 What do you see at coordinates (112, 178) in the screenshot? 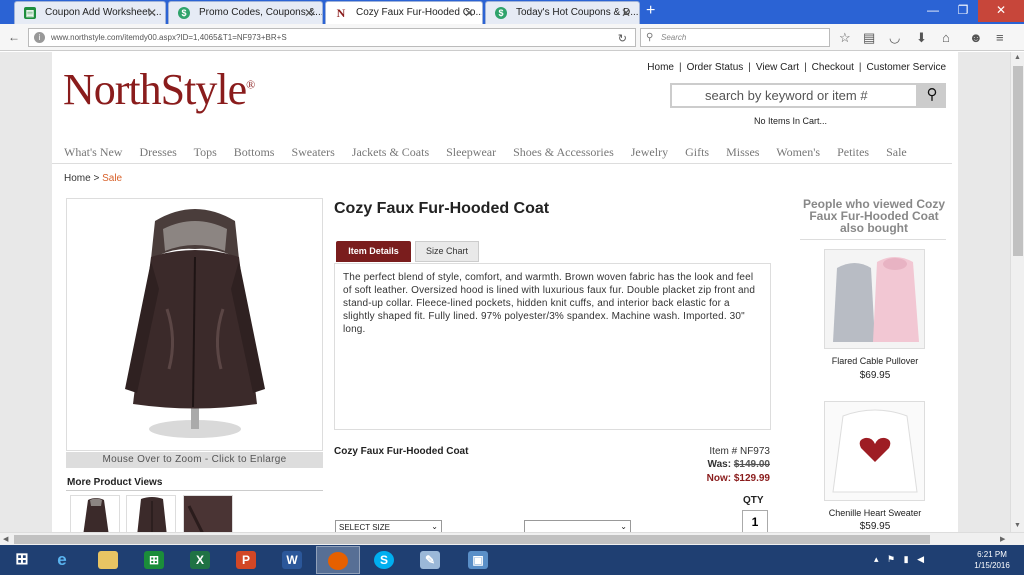
I see `breadcrumb-current: Sale` at bounding box center [112, 178].